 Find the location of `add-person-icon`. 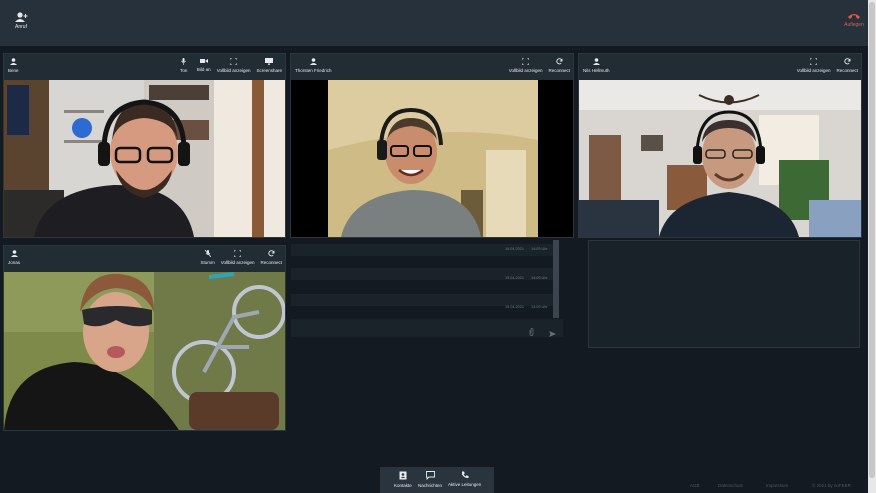

add-person-icon is located at coordinates (21, 17).